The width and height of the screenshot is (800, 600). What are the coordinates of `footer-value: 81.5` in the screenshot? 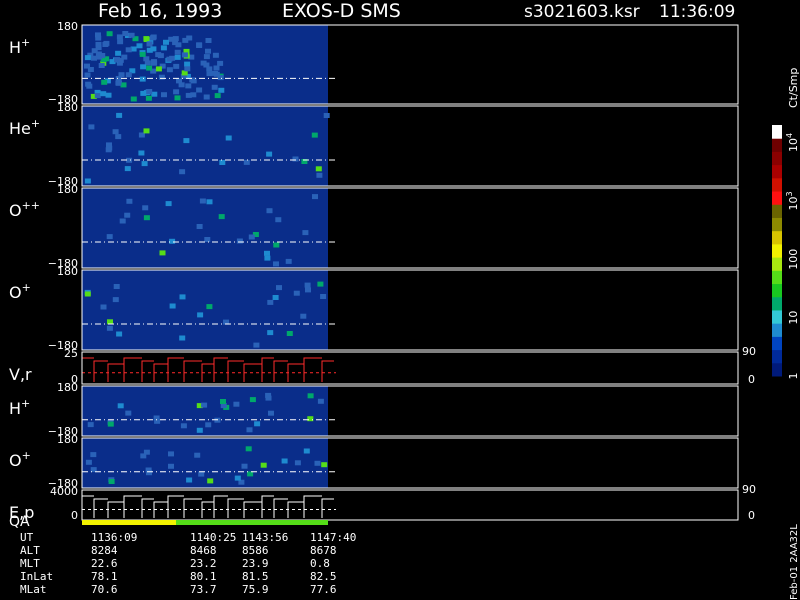 It's located at (255, 576).